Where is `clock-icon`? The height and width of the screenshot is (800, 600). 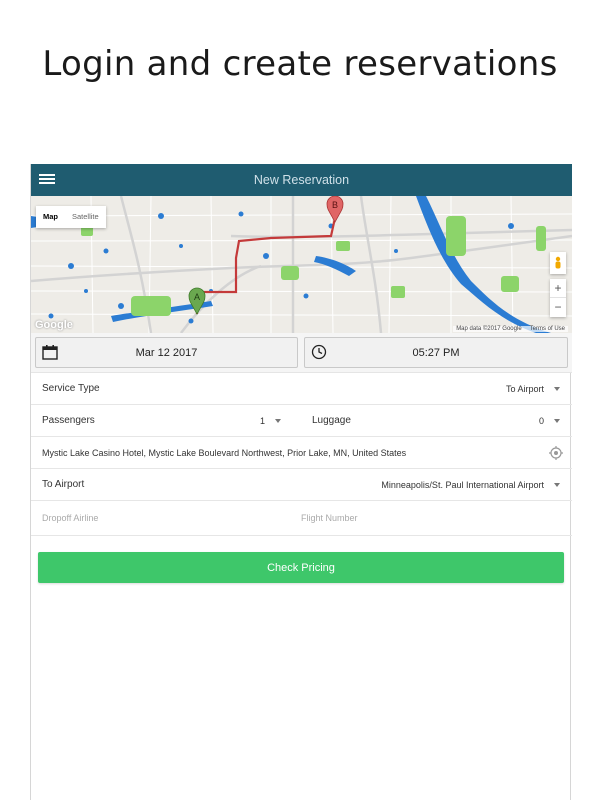
clock-icon is located at coordinates (319, 352).